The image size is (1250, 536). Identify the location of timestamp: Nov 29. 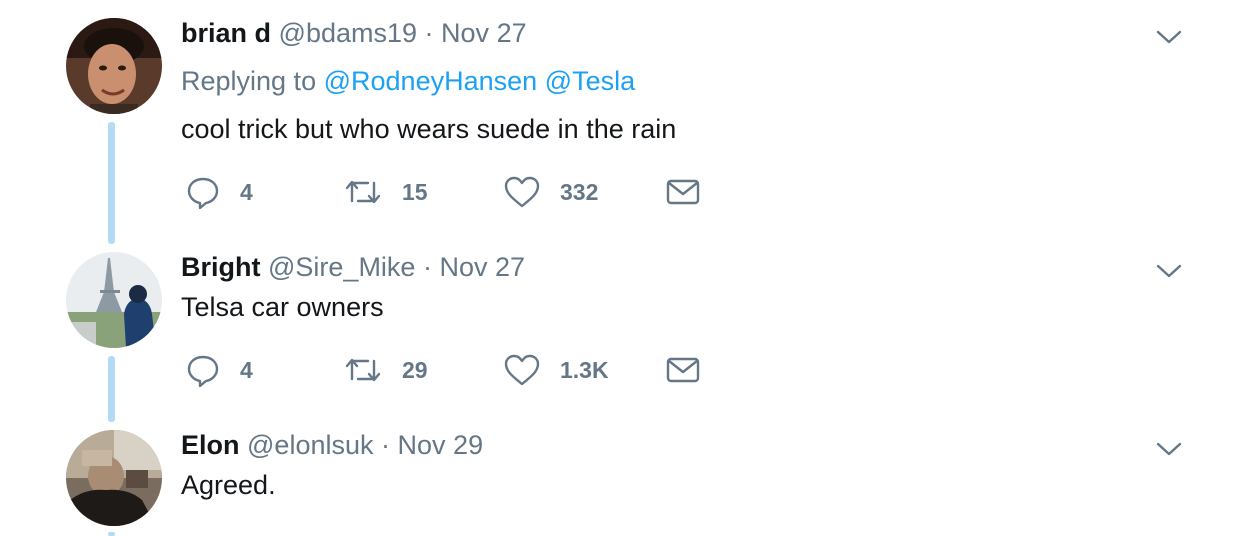
(441, 445).